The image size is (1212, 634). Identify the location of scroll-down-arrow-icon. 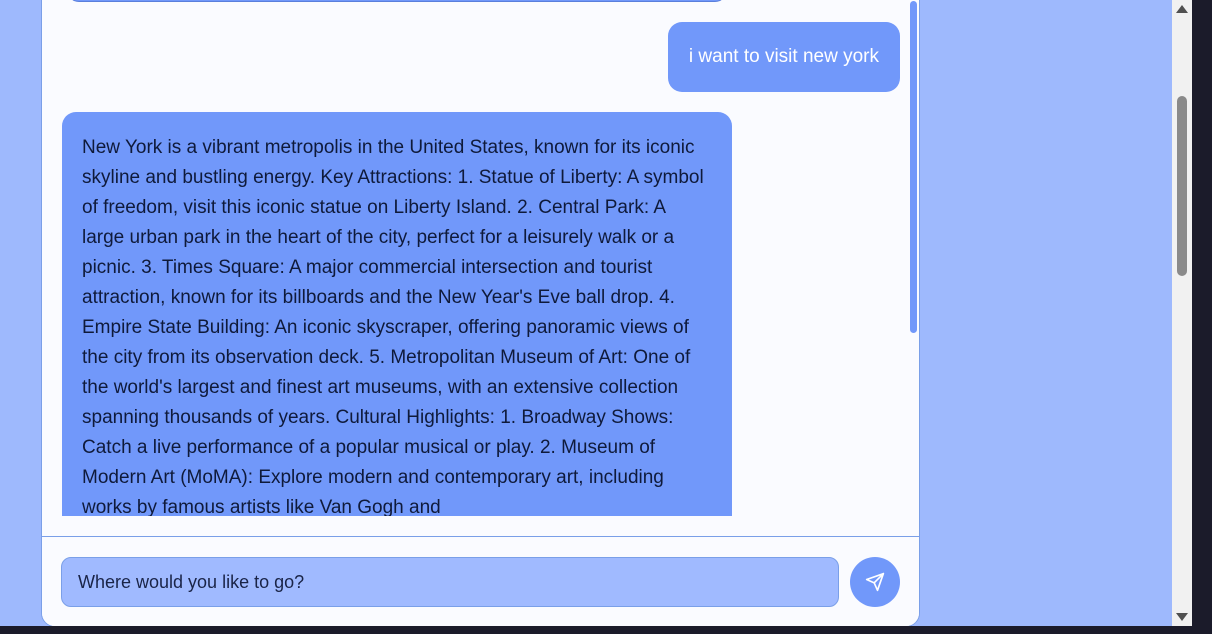
(1182, 617).